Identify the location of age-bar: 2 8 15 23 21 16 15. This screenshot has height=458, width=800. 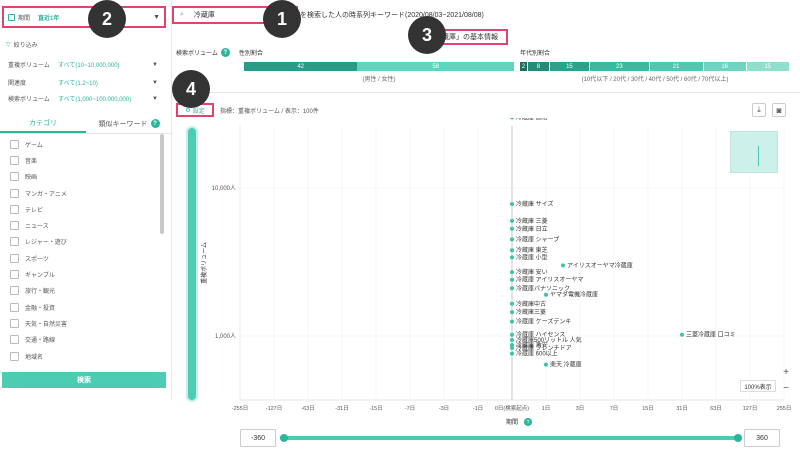
(655, 66).